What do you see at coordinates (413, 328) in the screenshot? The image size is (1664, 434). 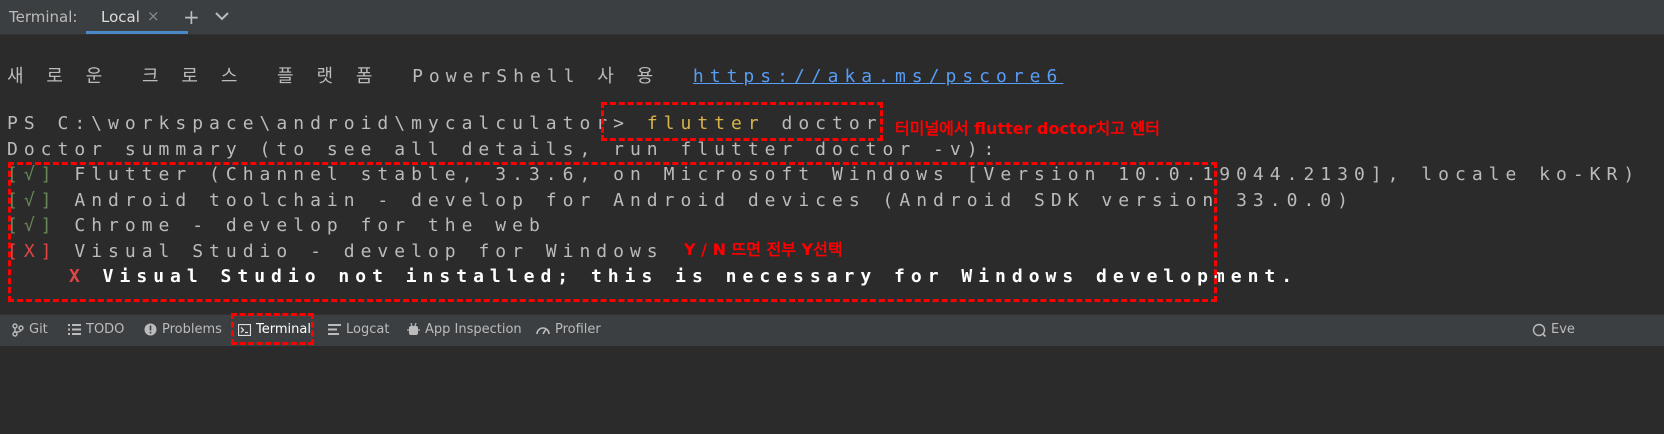 I see `app-inspection-icon` at bounding box center [413, 328].